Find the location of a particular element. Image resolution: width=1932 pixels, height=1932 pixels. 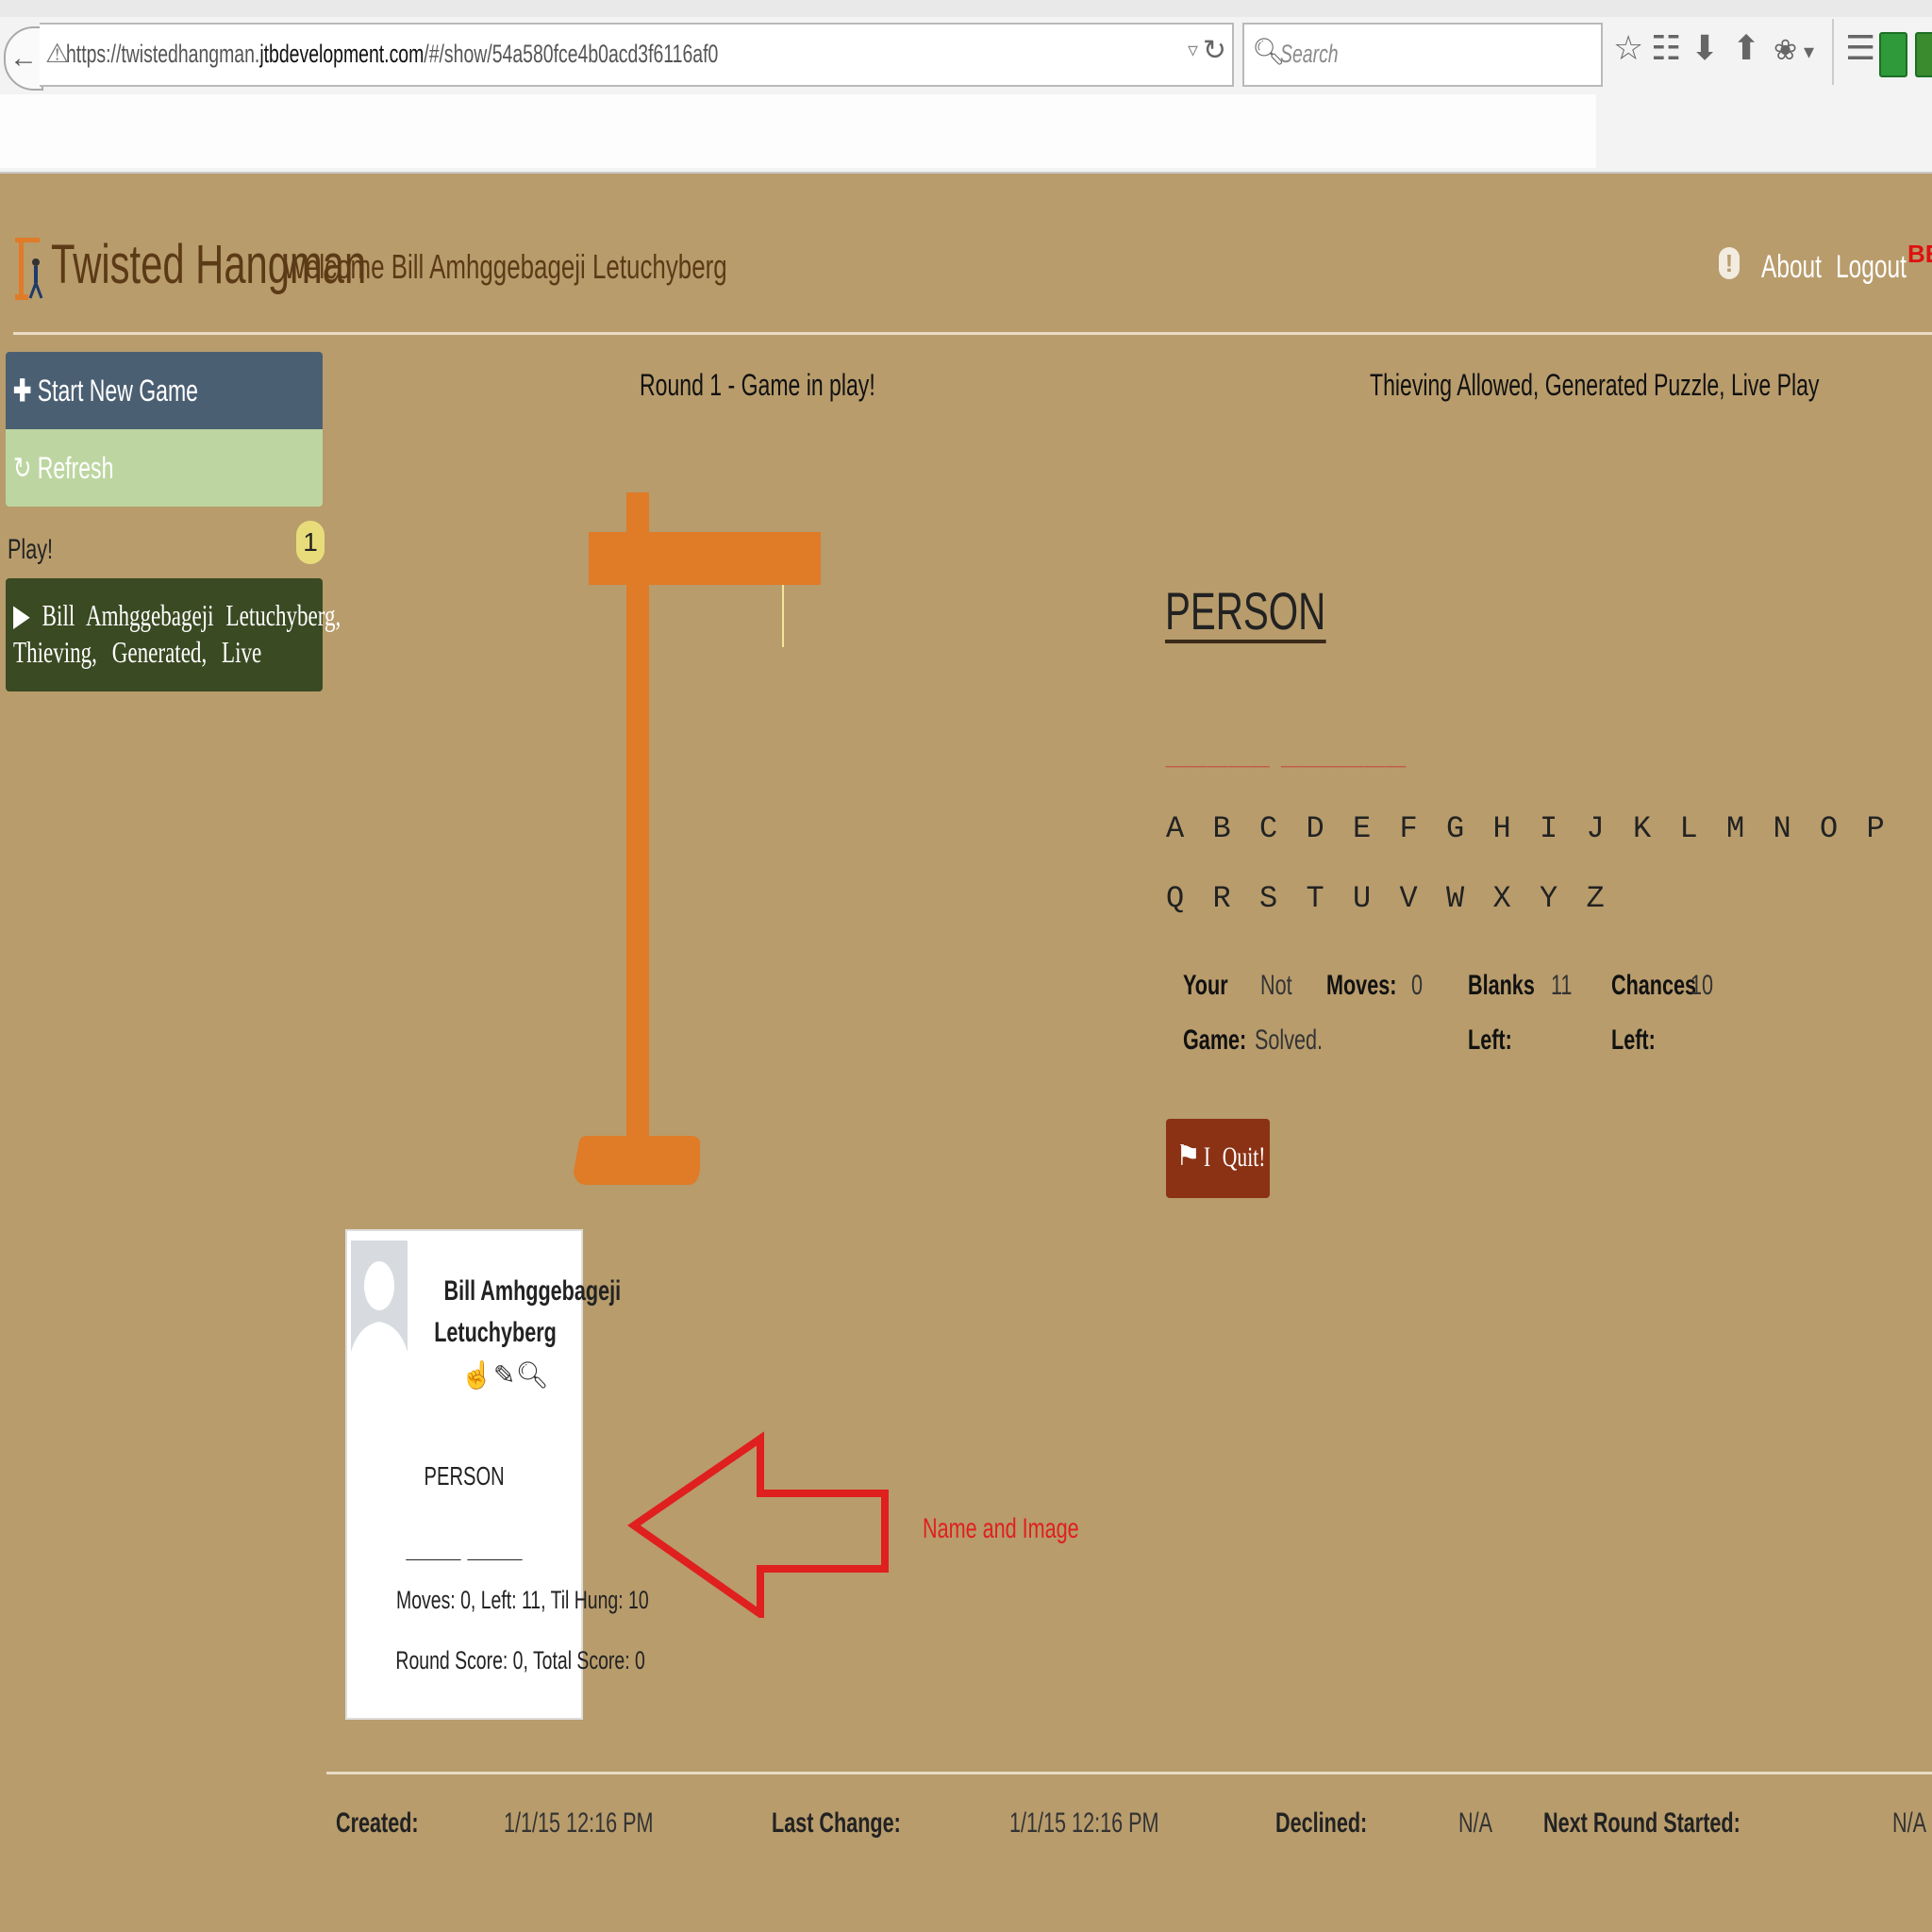

created-value: 1/1/15 12:16 PM is located at coordinates (579, 1823).